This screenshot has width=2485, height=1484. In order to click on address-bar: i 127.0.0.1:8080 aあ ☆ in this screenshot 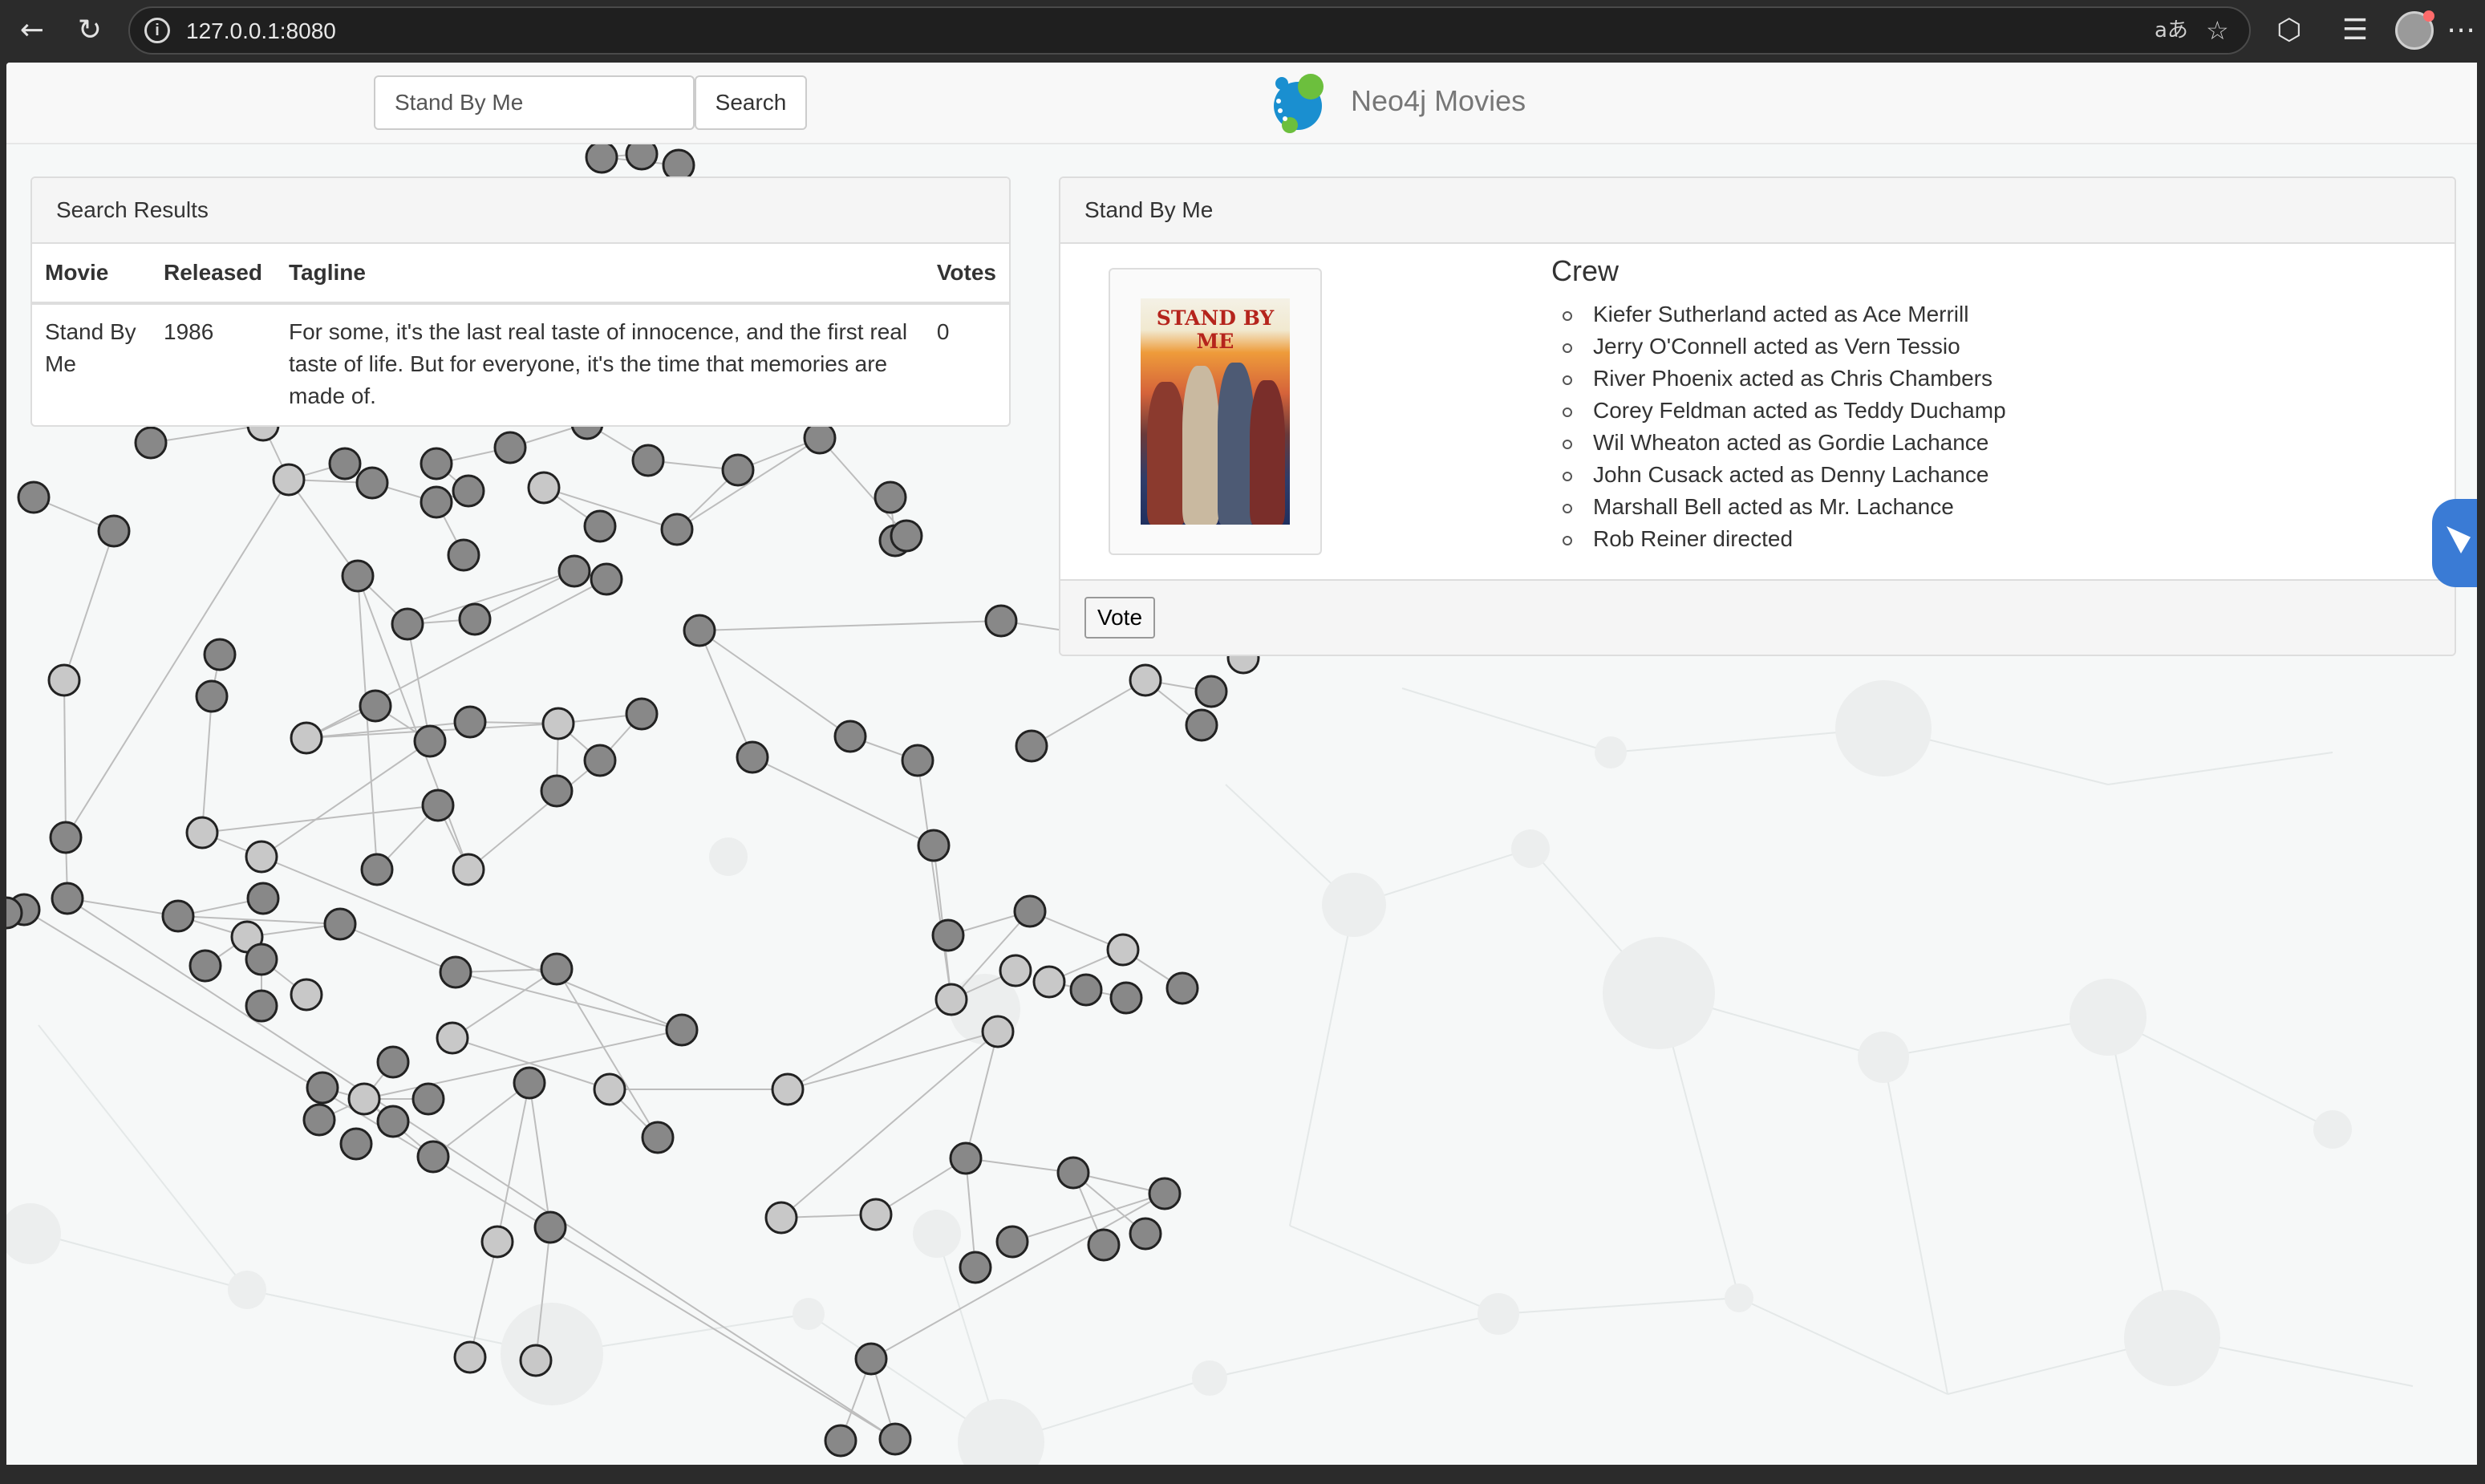, I will do `click(1189, 31)`.